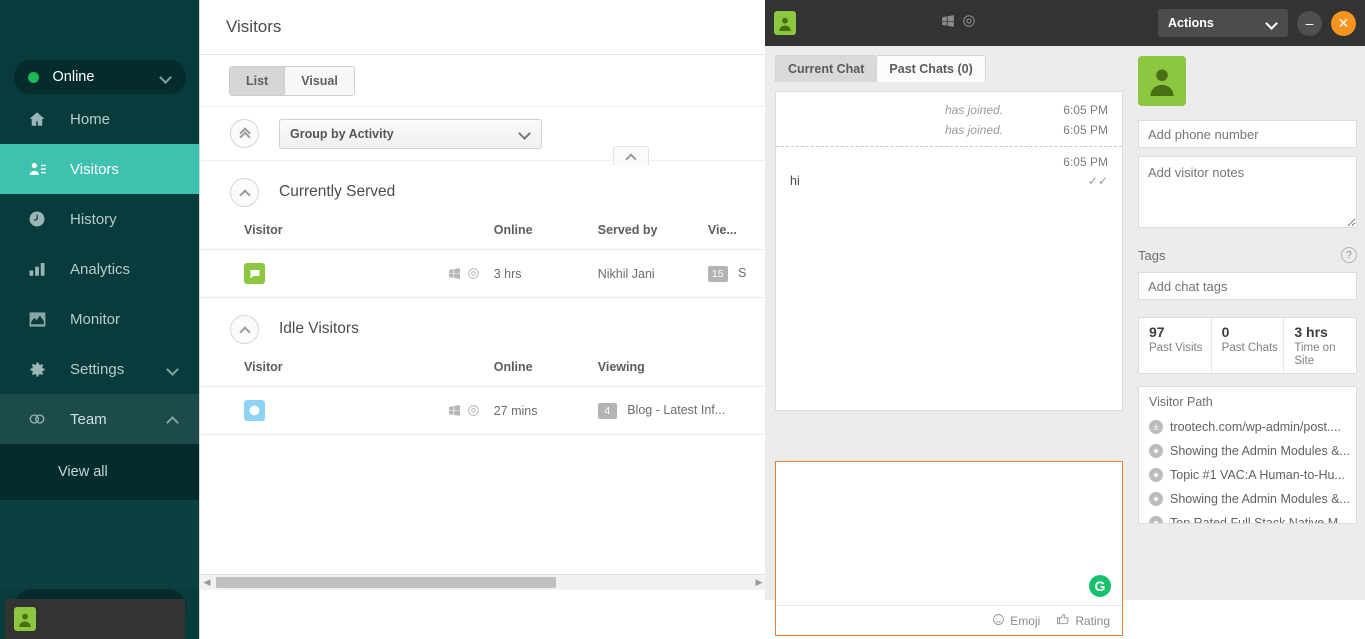 The image size is (1365, 639). What do you see at coordinates (482, 329) in the screenshot?
I see `section-header-idle-visitors: Idle Visitors` at bounding box center [482, 329].